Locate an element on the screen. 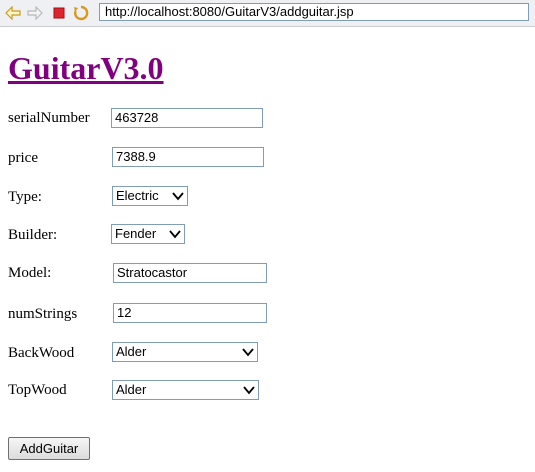 The image size is (535, 472). type-select: Electric is located at coordinates (150, 196).